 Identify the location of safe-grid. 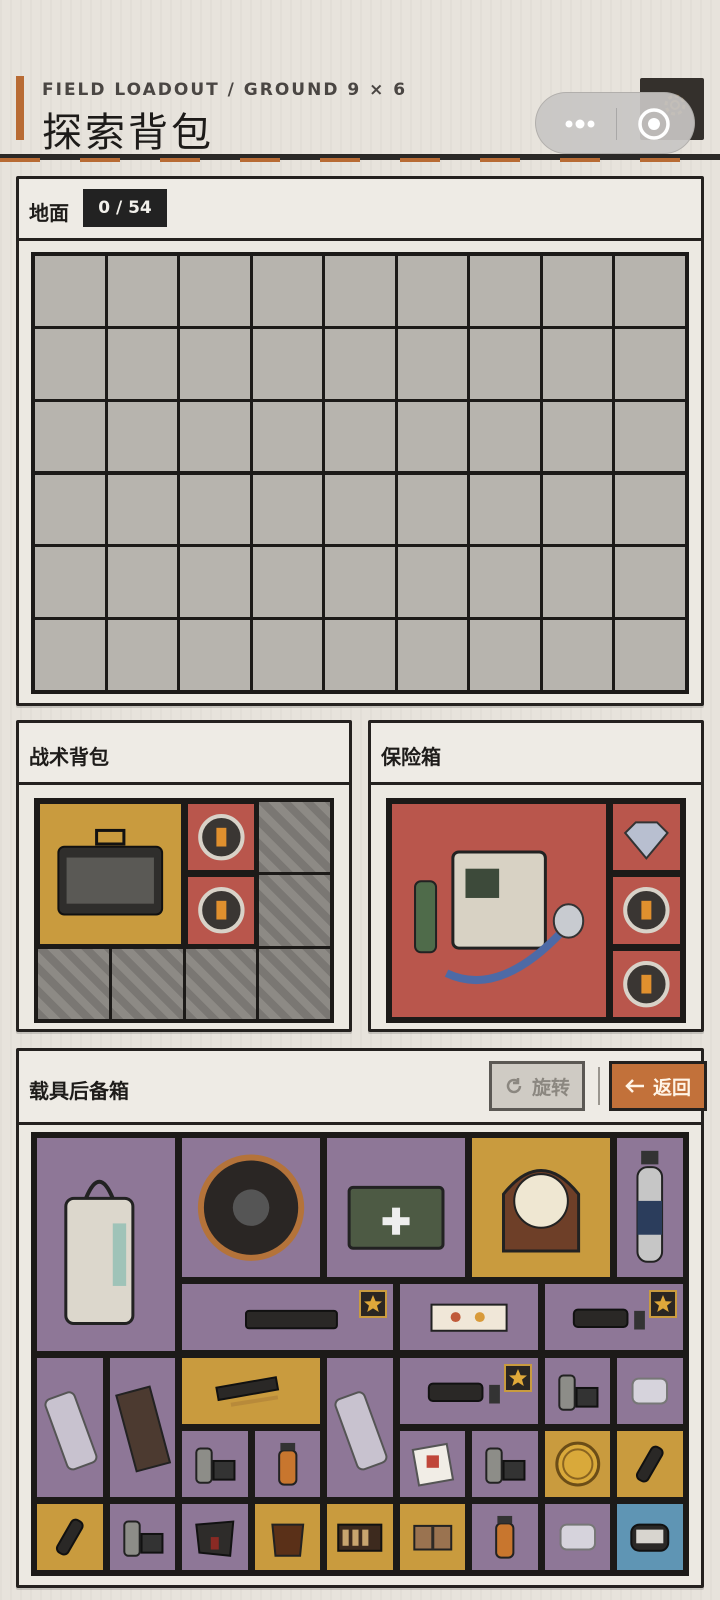
(536, 910).